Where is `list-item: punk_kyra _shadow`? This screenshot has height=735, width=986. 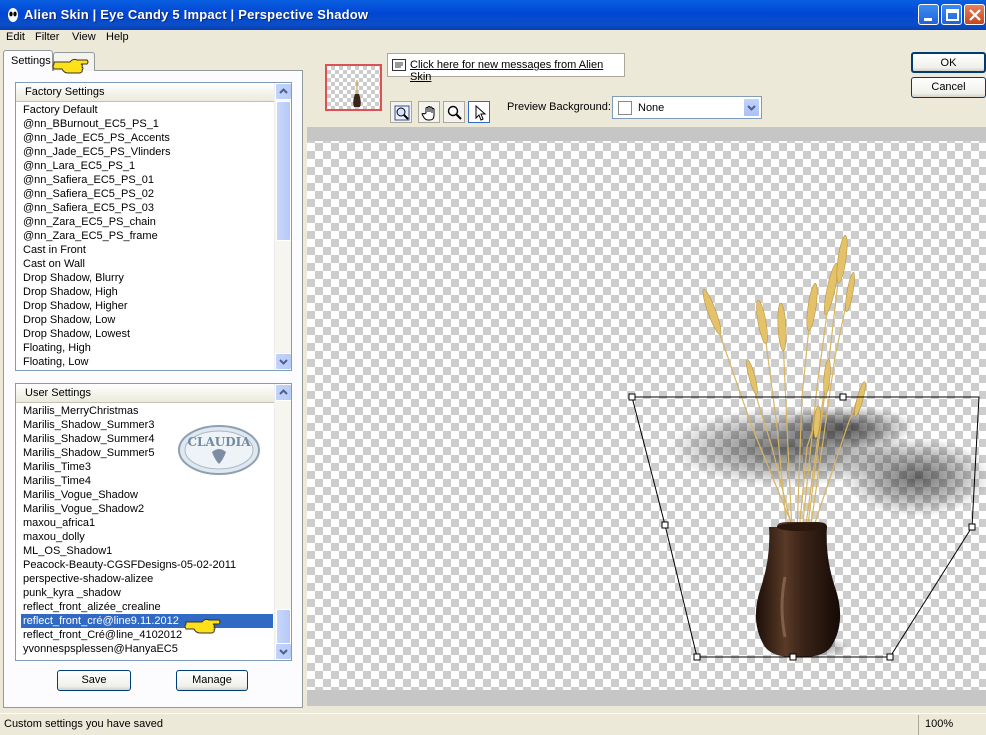
list-item: punk_kyra _shadow is located at coordinates (147, 593).